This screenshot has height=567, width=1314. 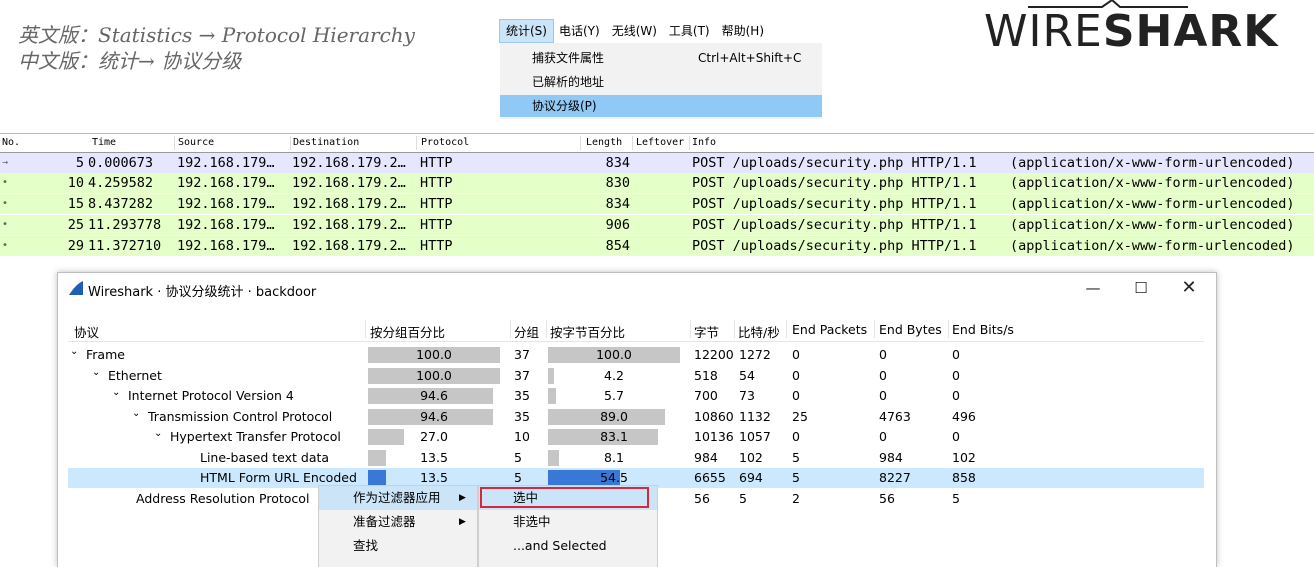 What do you see at coordinates (223, 498) in the screenshot?
I see `protocol-name: Address Resolution Protocol` at bounding box center [223, 498].